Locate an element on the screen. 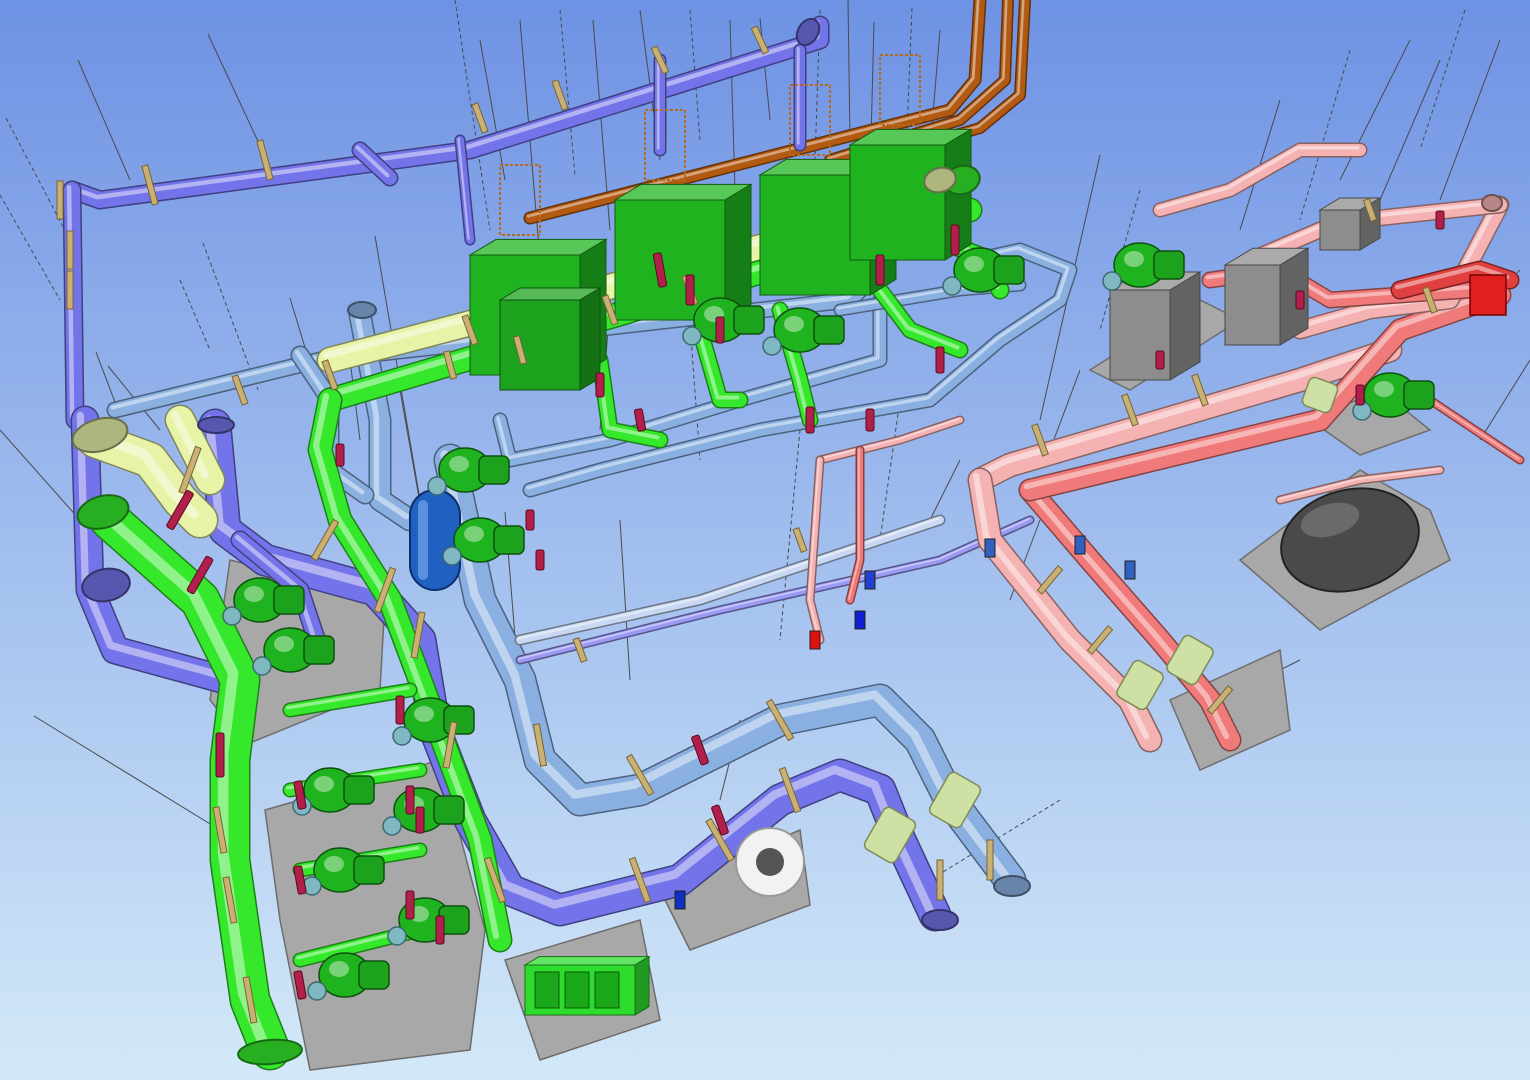  pump-3-motor is located at coordinates (359, 790).